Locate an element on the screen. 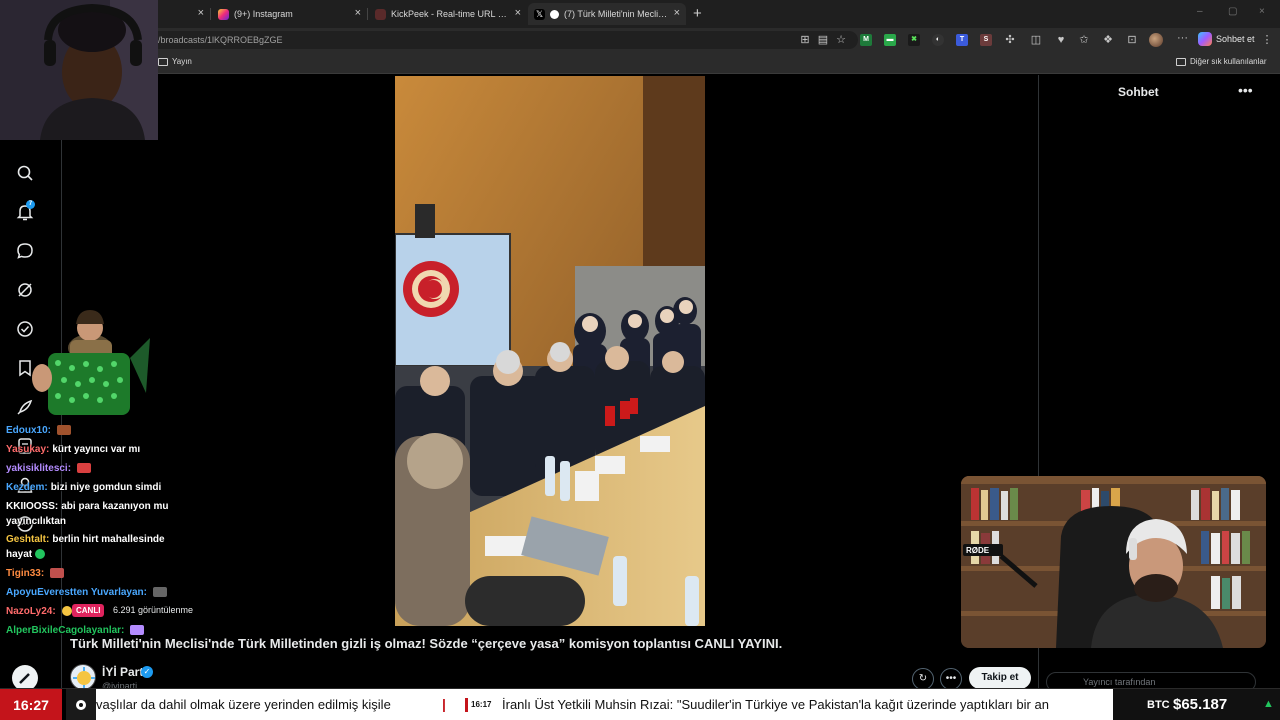 The image size is (1280, 720). overlay-chat-message: AlperBixileCagolayanlar: is located at coordinates (75, 630).